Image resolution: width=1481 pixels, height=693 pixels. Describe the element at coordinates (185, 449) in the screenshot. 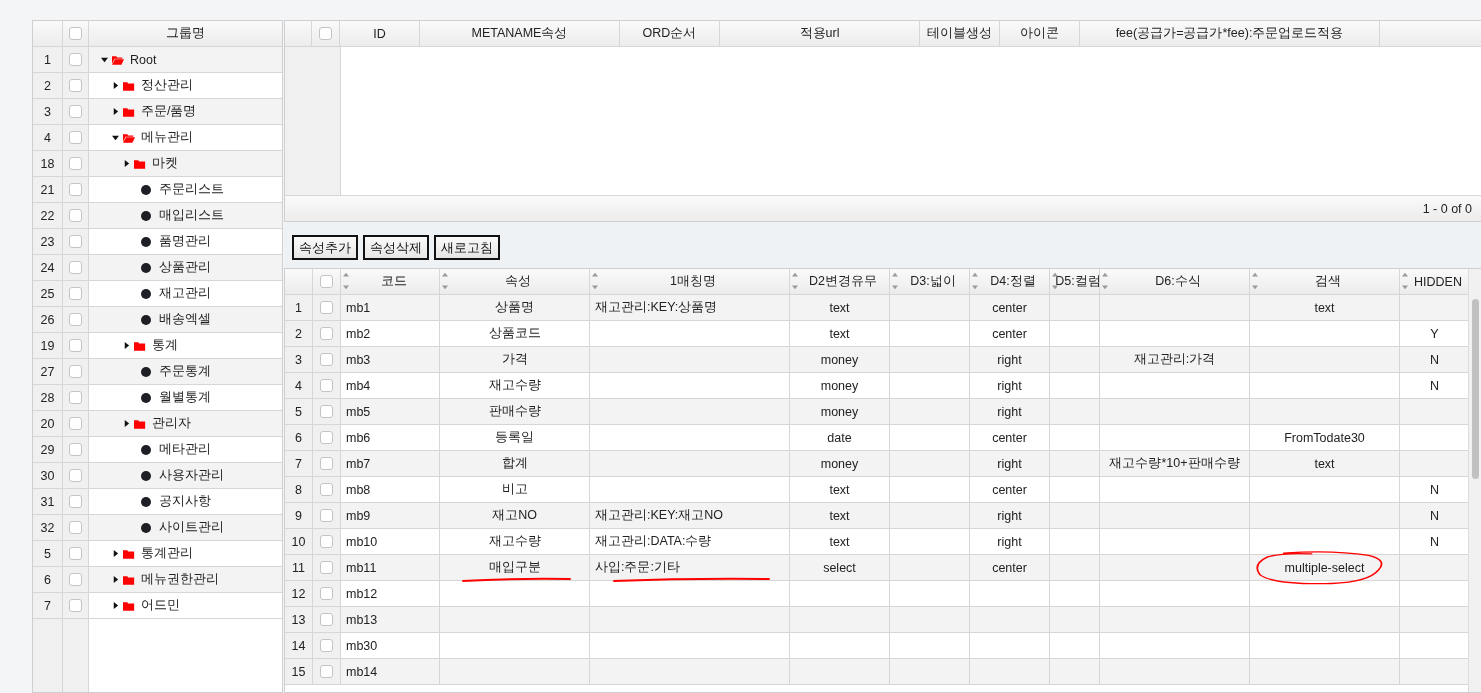

I see `tree-item: 메타관리` at that location.